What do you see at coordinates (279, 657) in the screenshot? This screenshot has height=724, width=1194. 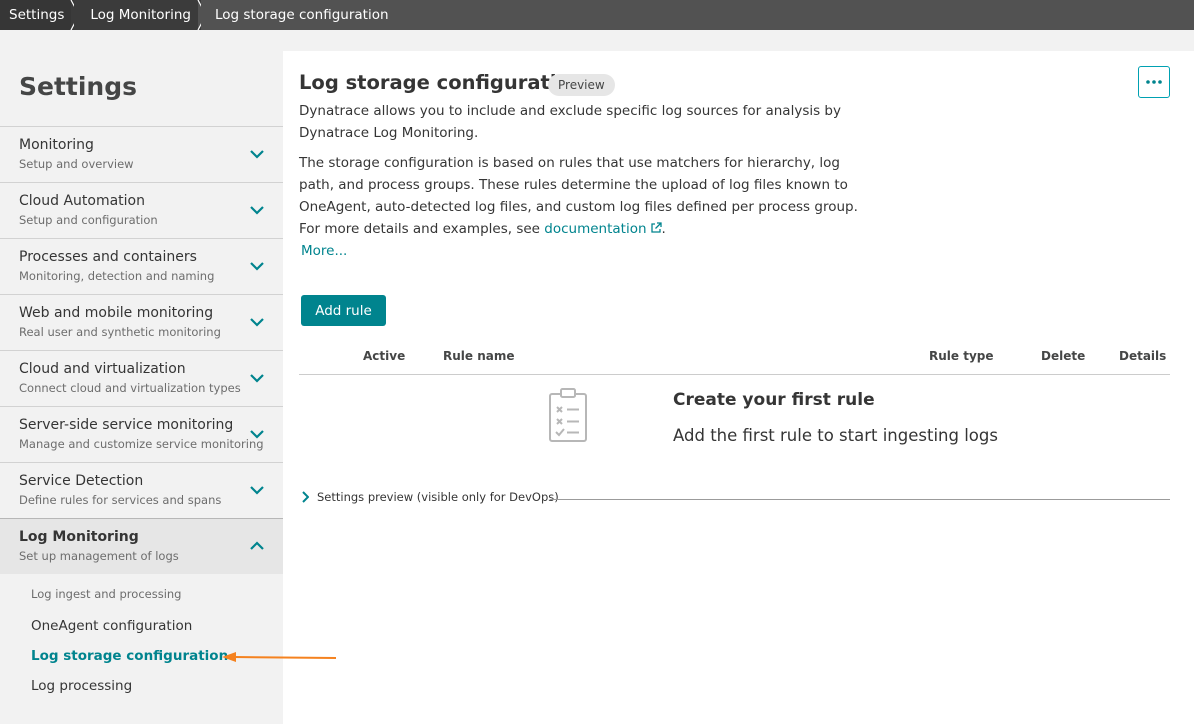 I see `annotation-arrow-icon` at bounding box center [279, 657].